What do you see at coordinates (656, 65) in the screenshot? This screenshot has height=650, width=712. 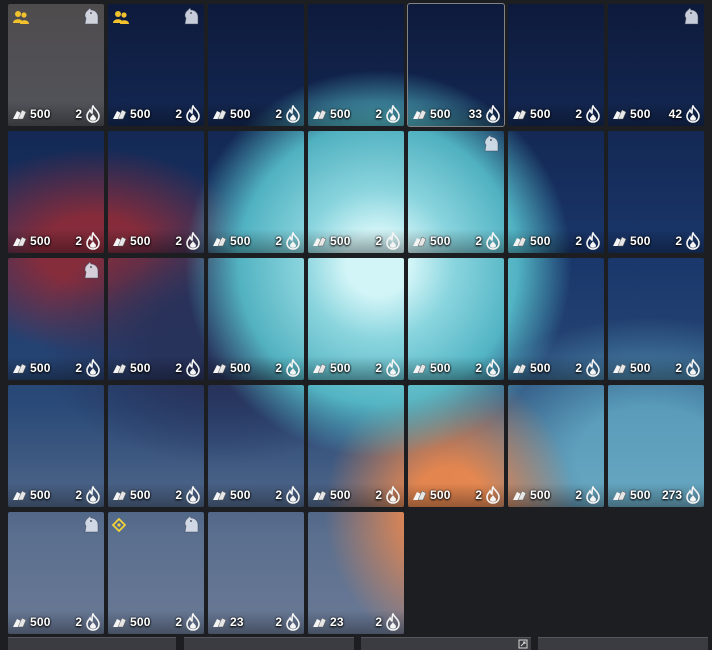 I see `card-tile: 500 42` at bounding box center [656, 65].